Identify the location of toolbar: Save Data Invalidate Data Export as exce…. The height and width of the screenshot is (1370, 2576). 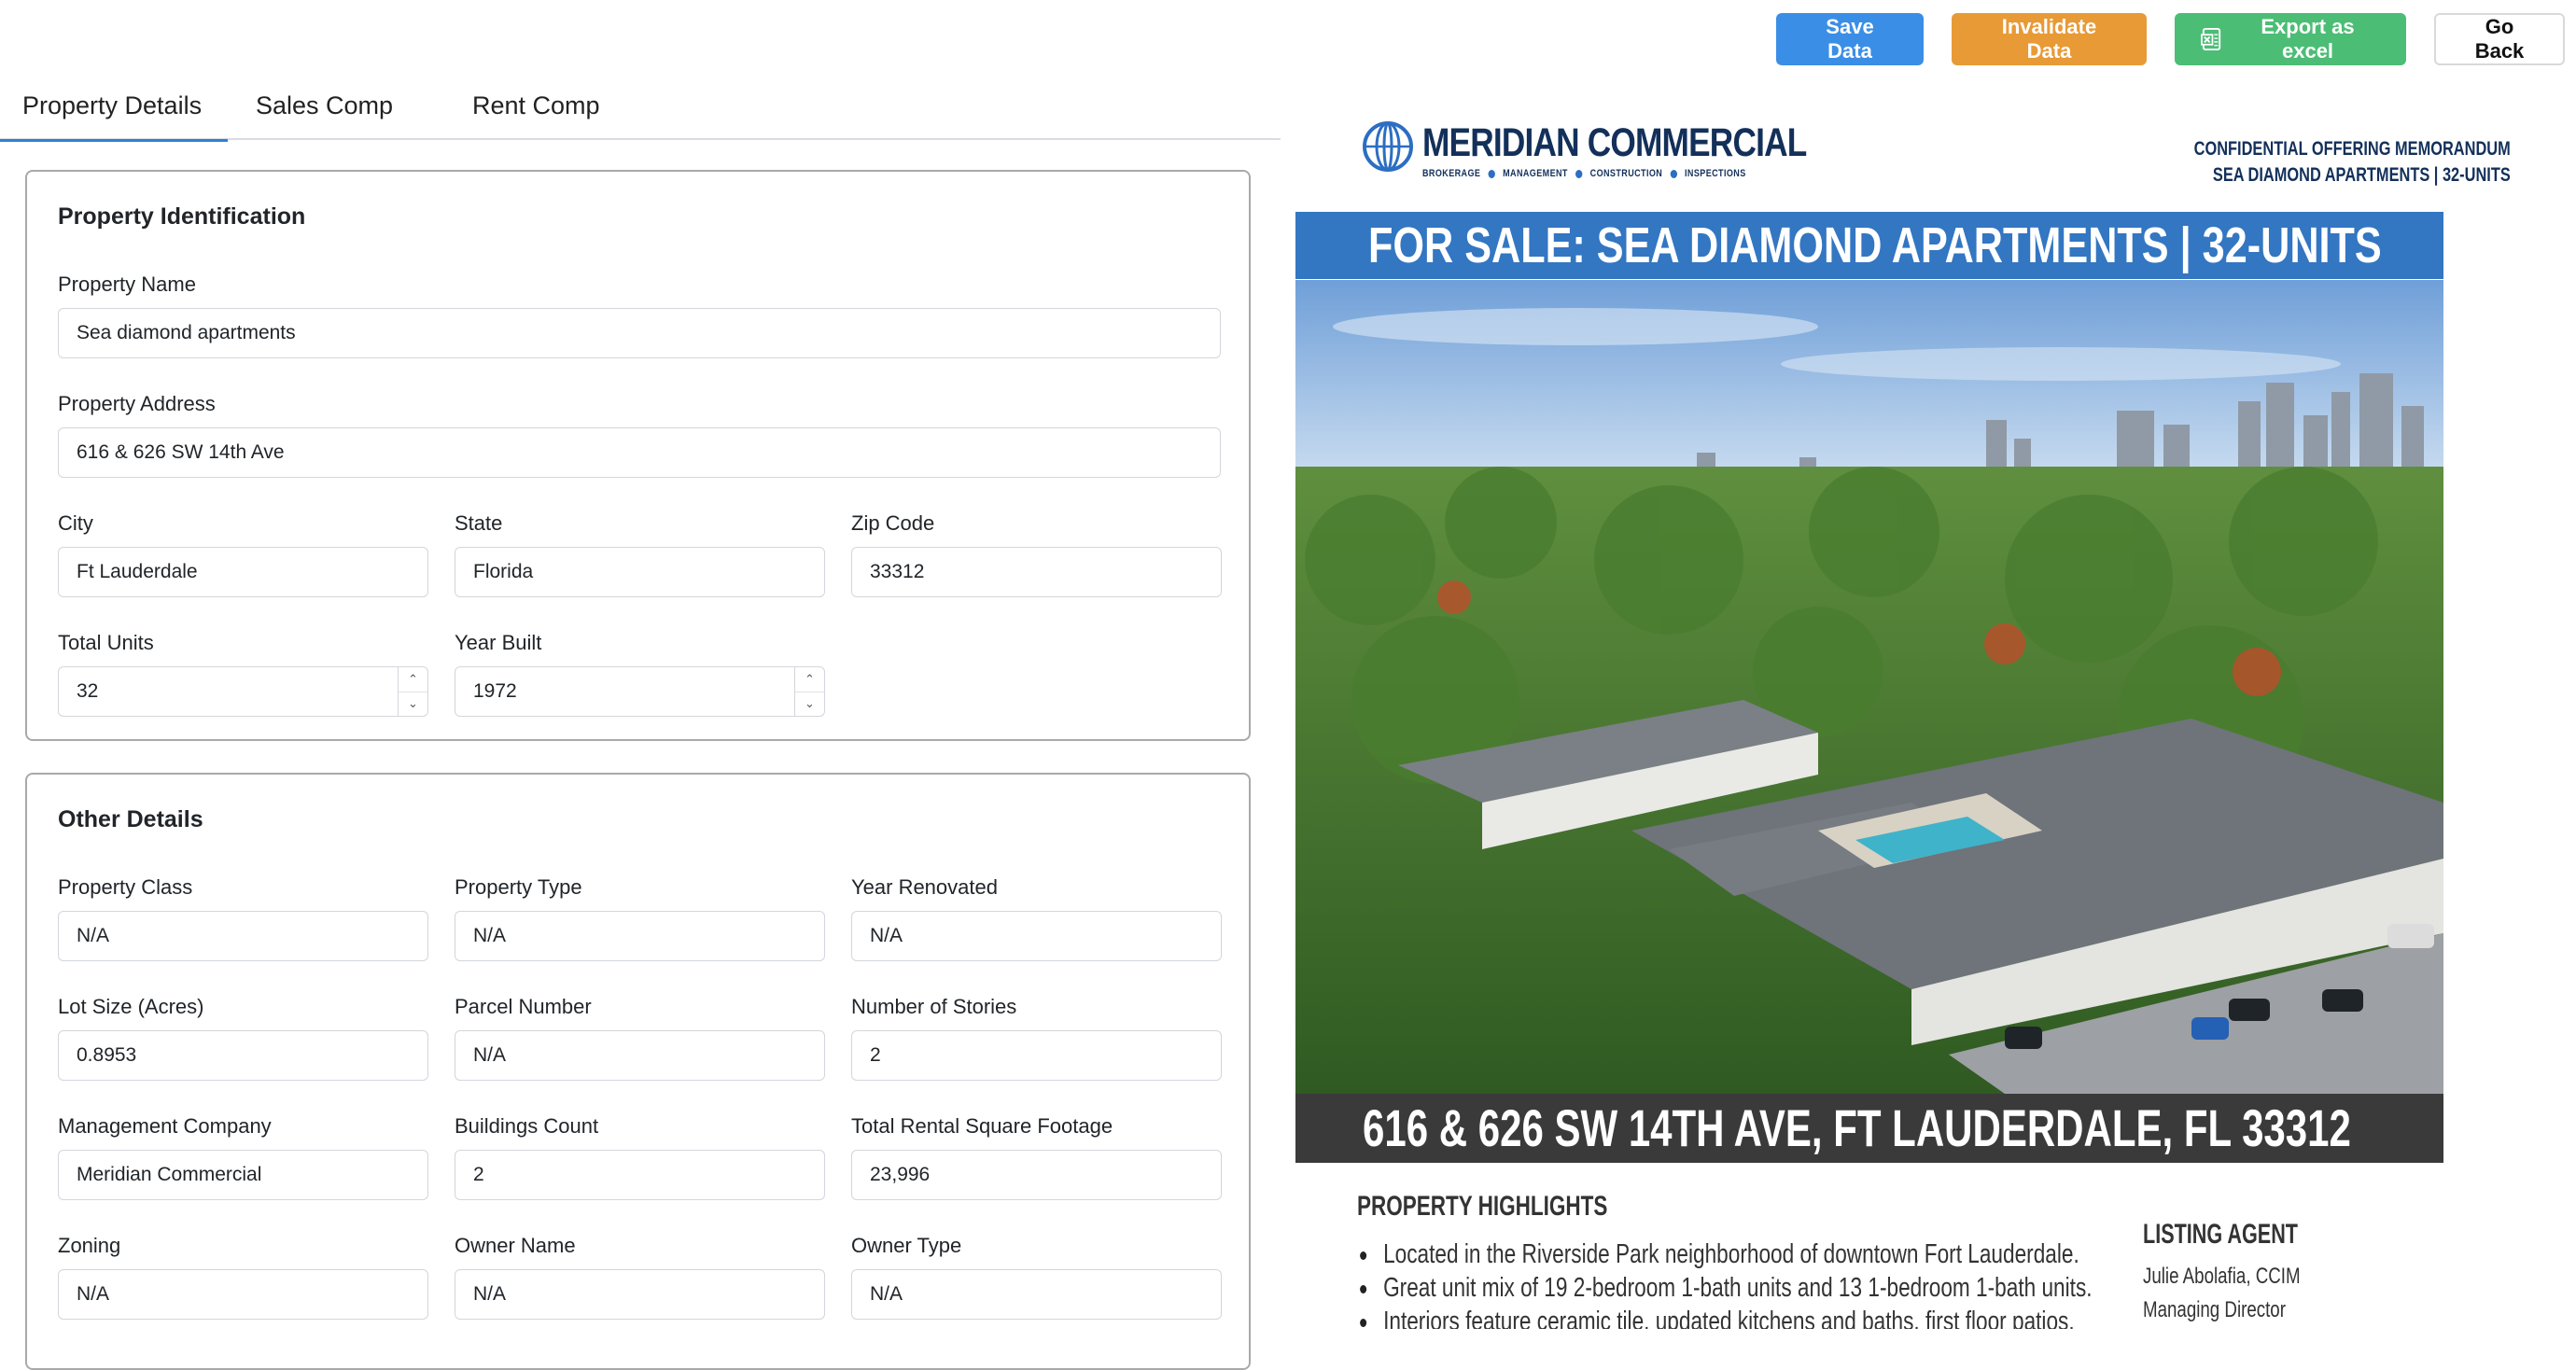
(2170, 39).